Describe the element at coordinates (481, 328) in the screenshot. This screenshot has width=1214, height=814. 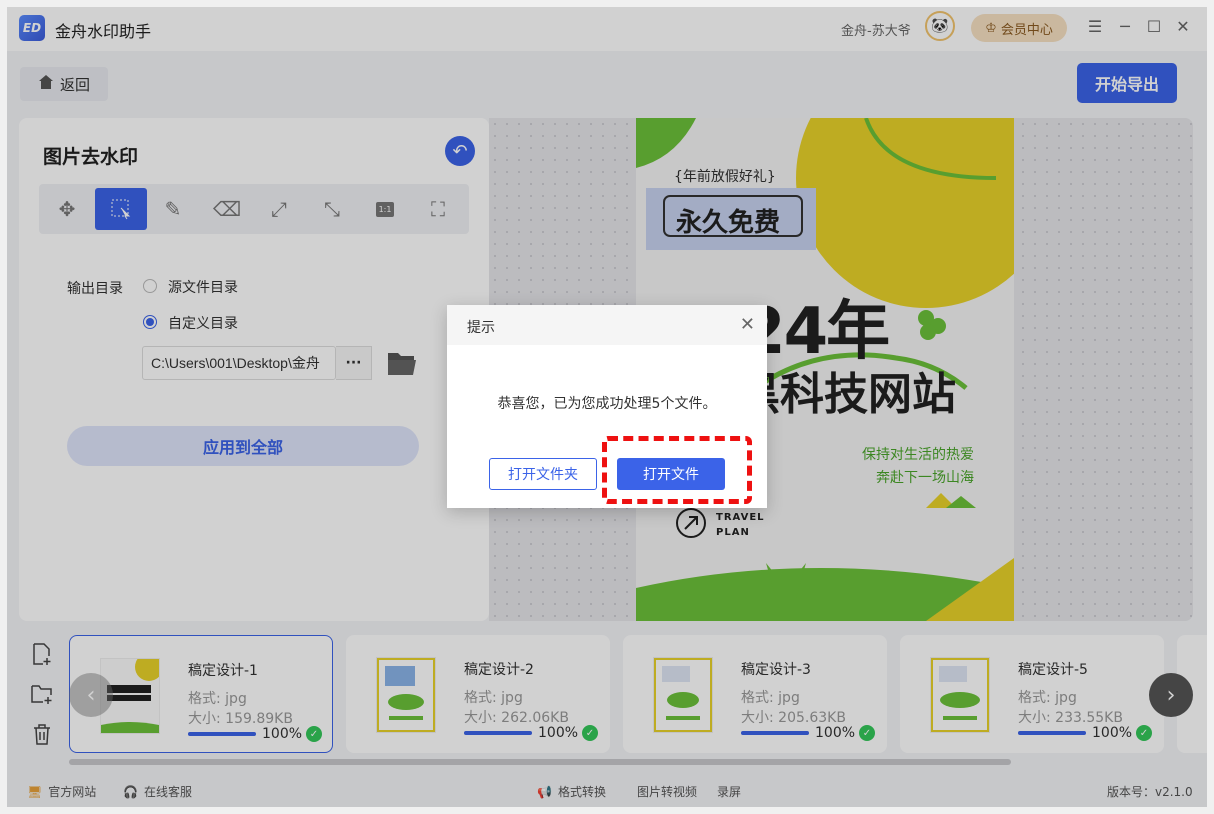
I see `dialog-title: 提示` at that location.